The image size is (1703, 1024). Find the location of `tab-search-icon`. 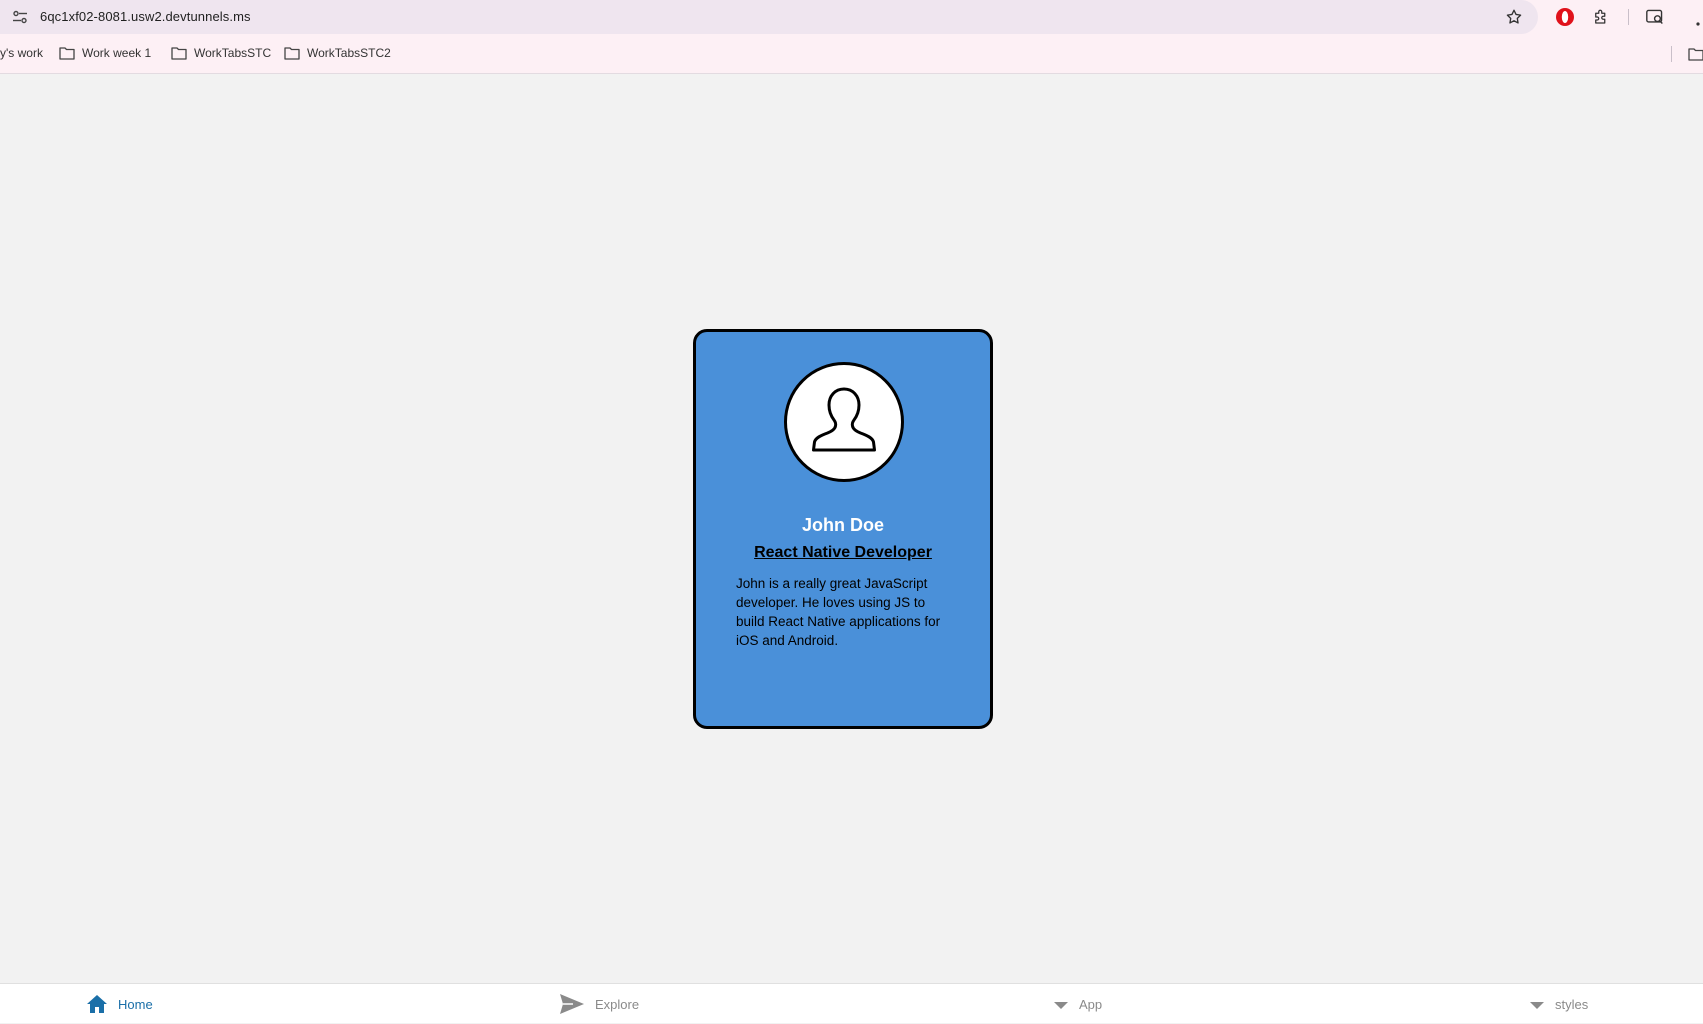

tab-search-icon is located at coordinates (1655, 17).